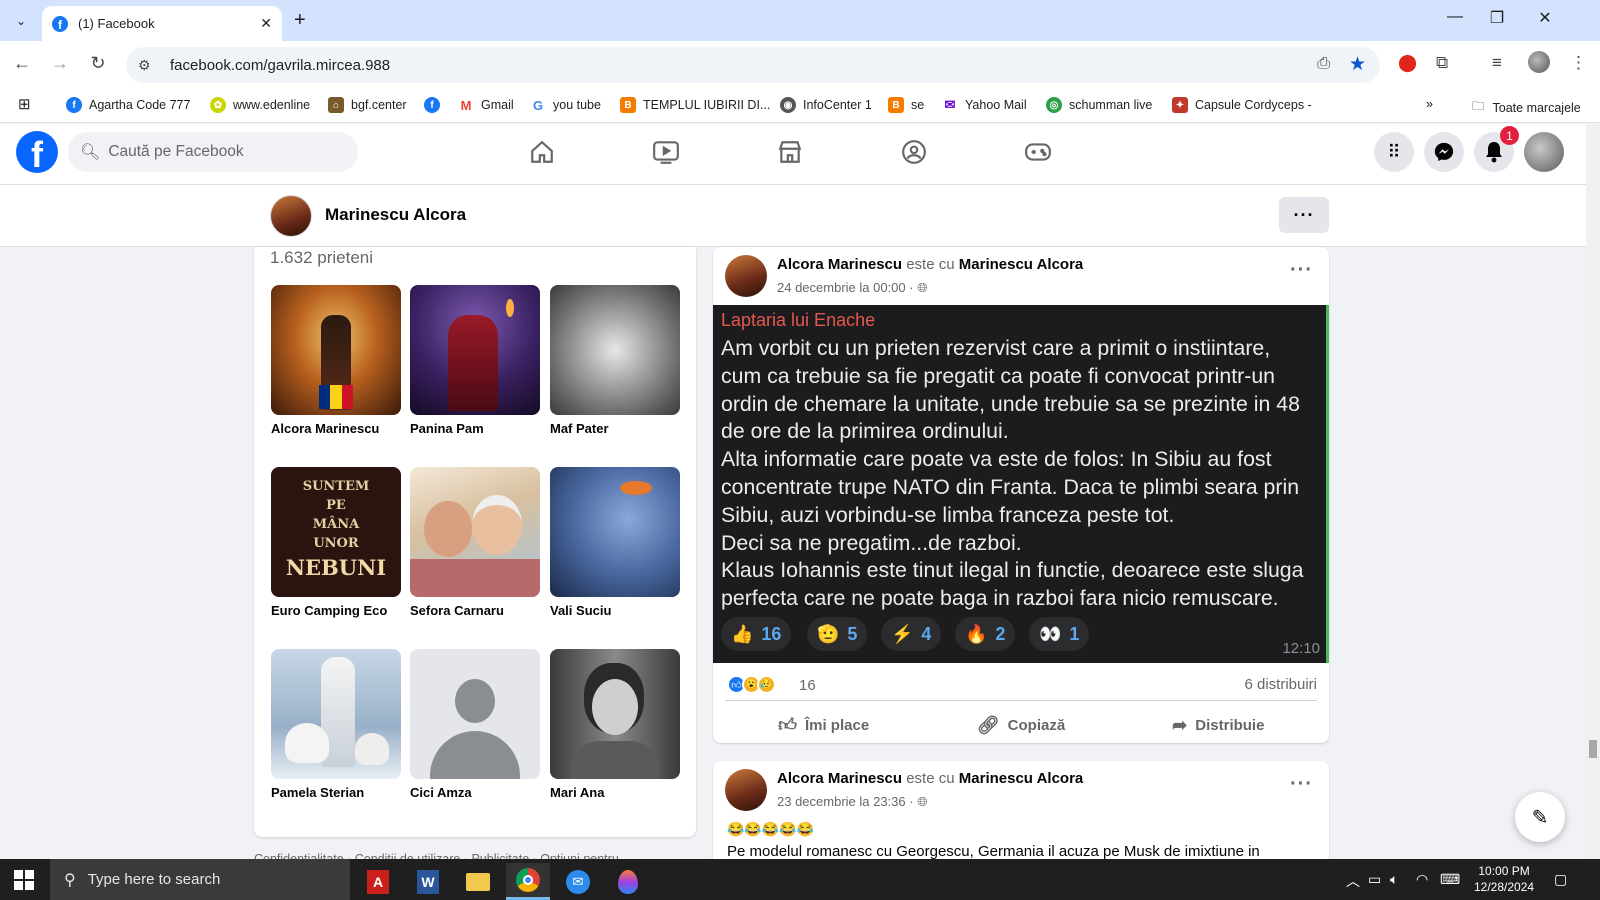 The width and height of the screenshot is (1600, 900). Describe the element at coordinates (1504, 879) in the screenshot. I see `taskbar-clock: 10:00 PM 12/28/2024` at that location.